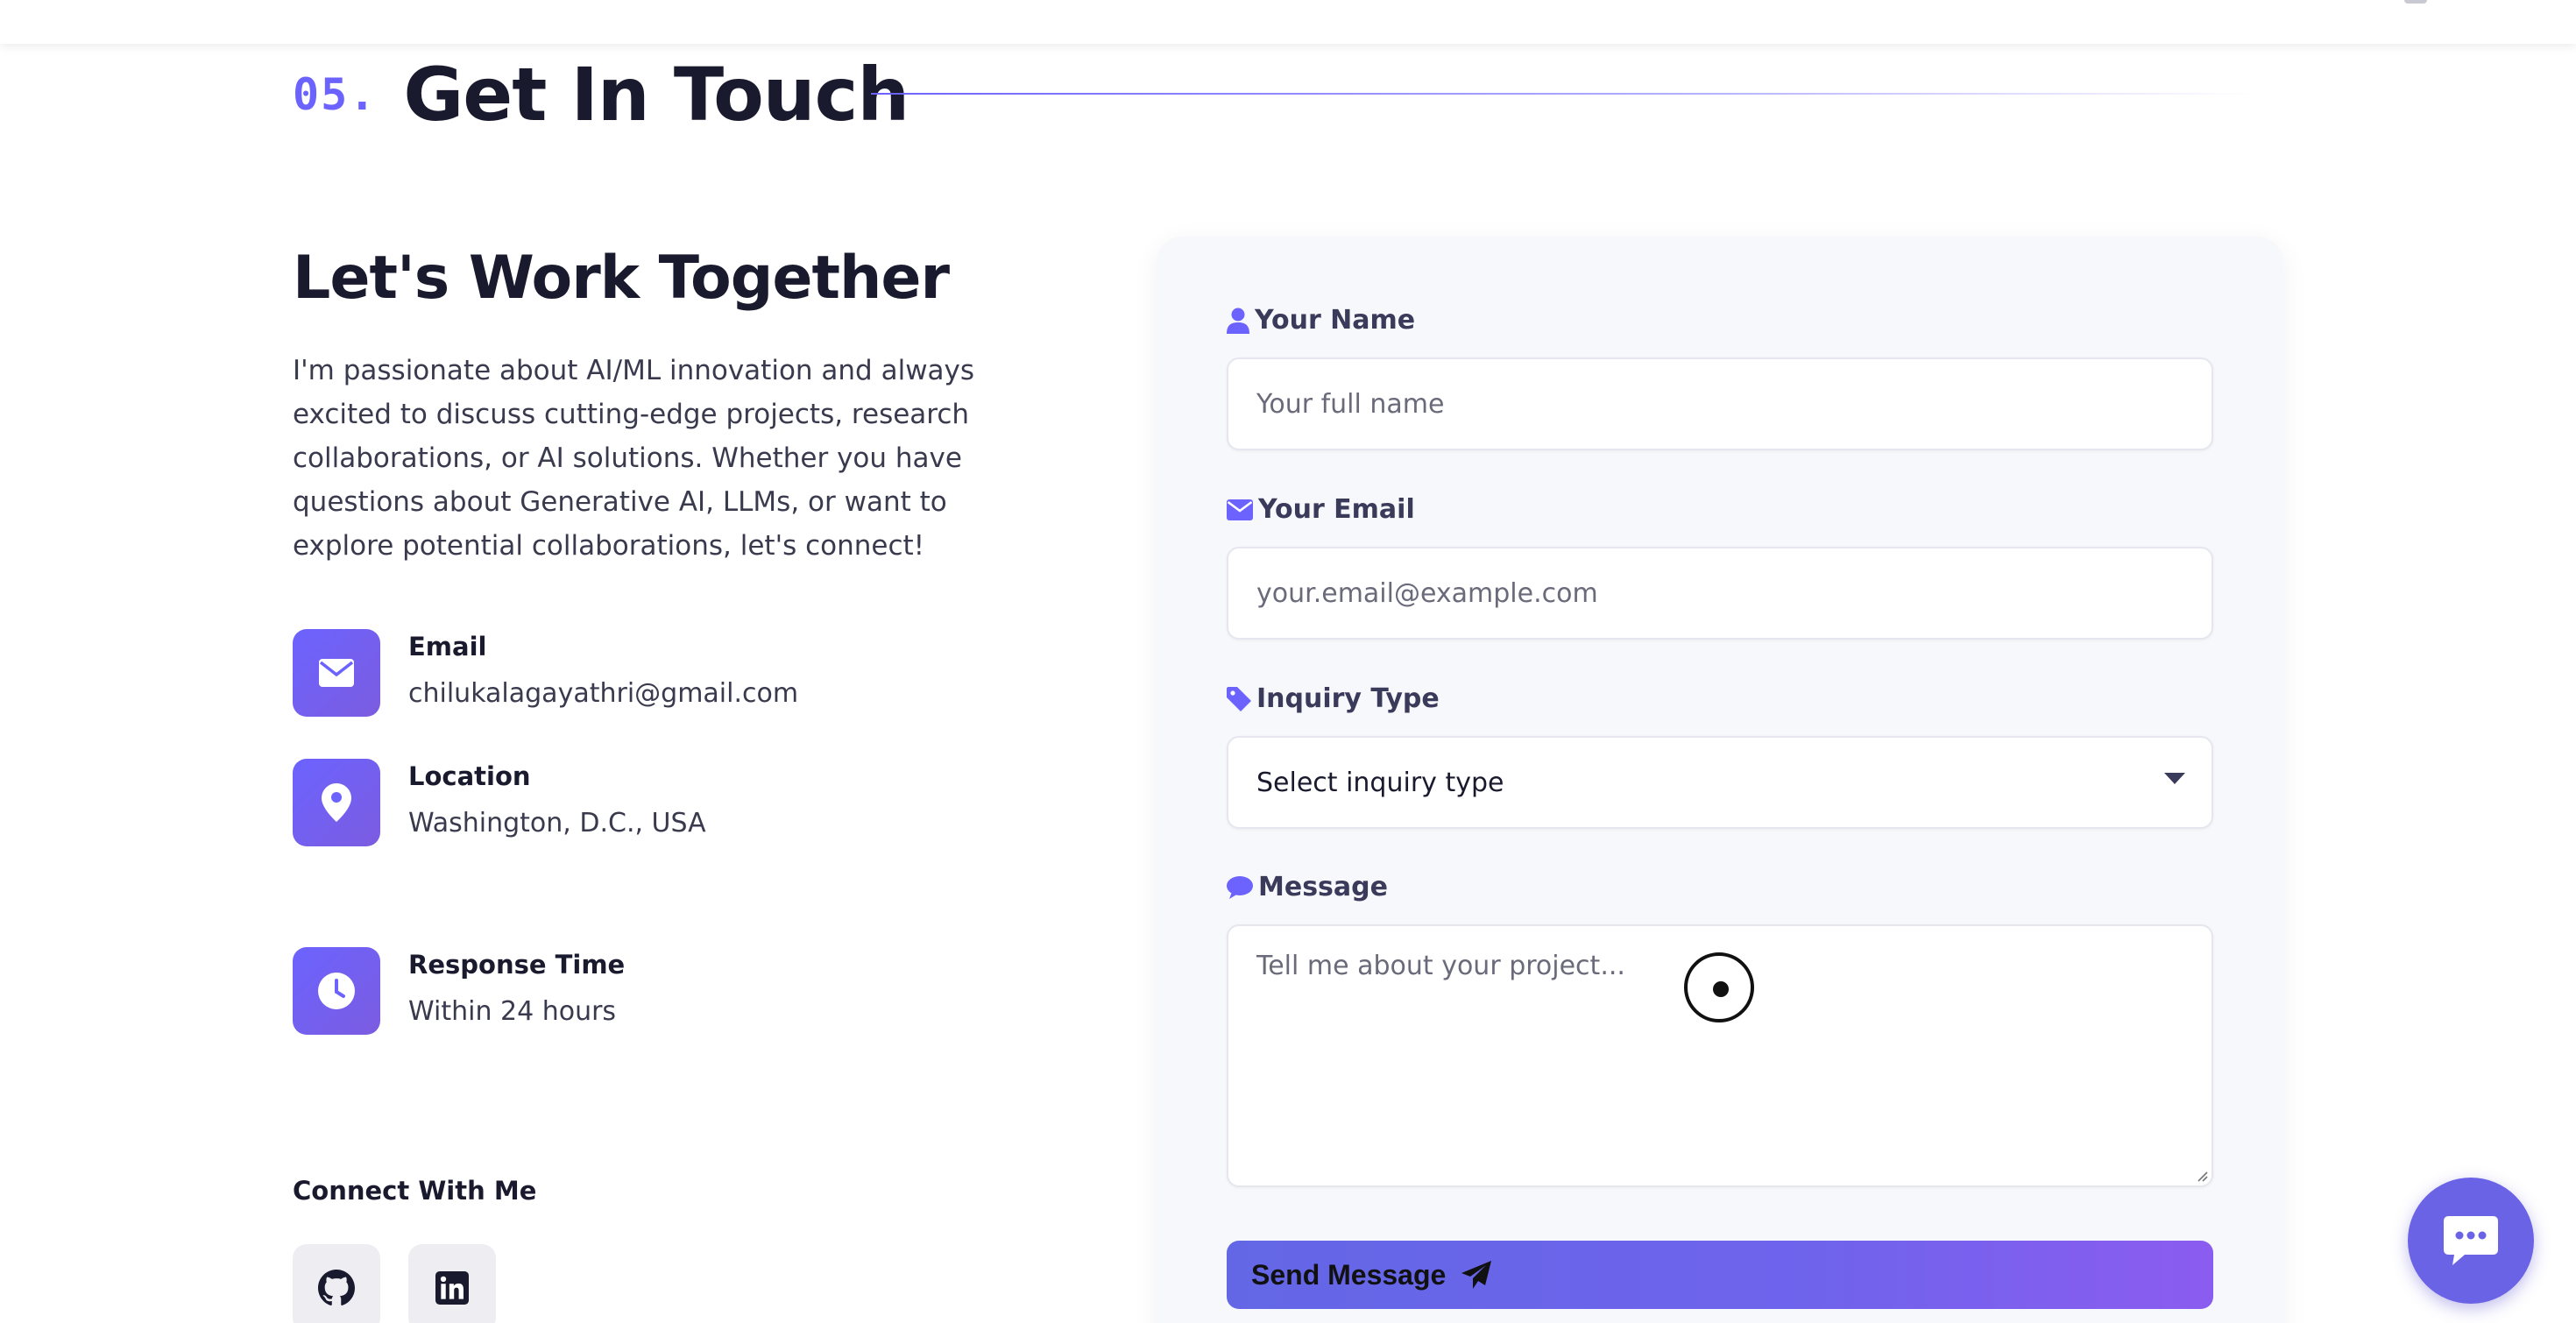 This screenshot has height=1323, width=2576. Describe the element at coordinates (1563, 94) in the screenshot. I see `section-divider-line` at that location.